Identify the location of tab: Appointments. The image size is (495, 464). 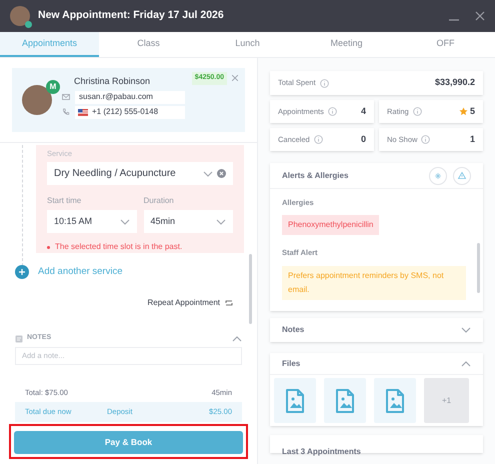
(49, 44).